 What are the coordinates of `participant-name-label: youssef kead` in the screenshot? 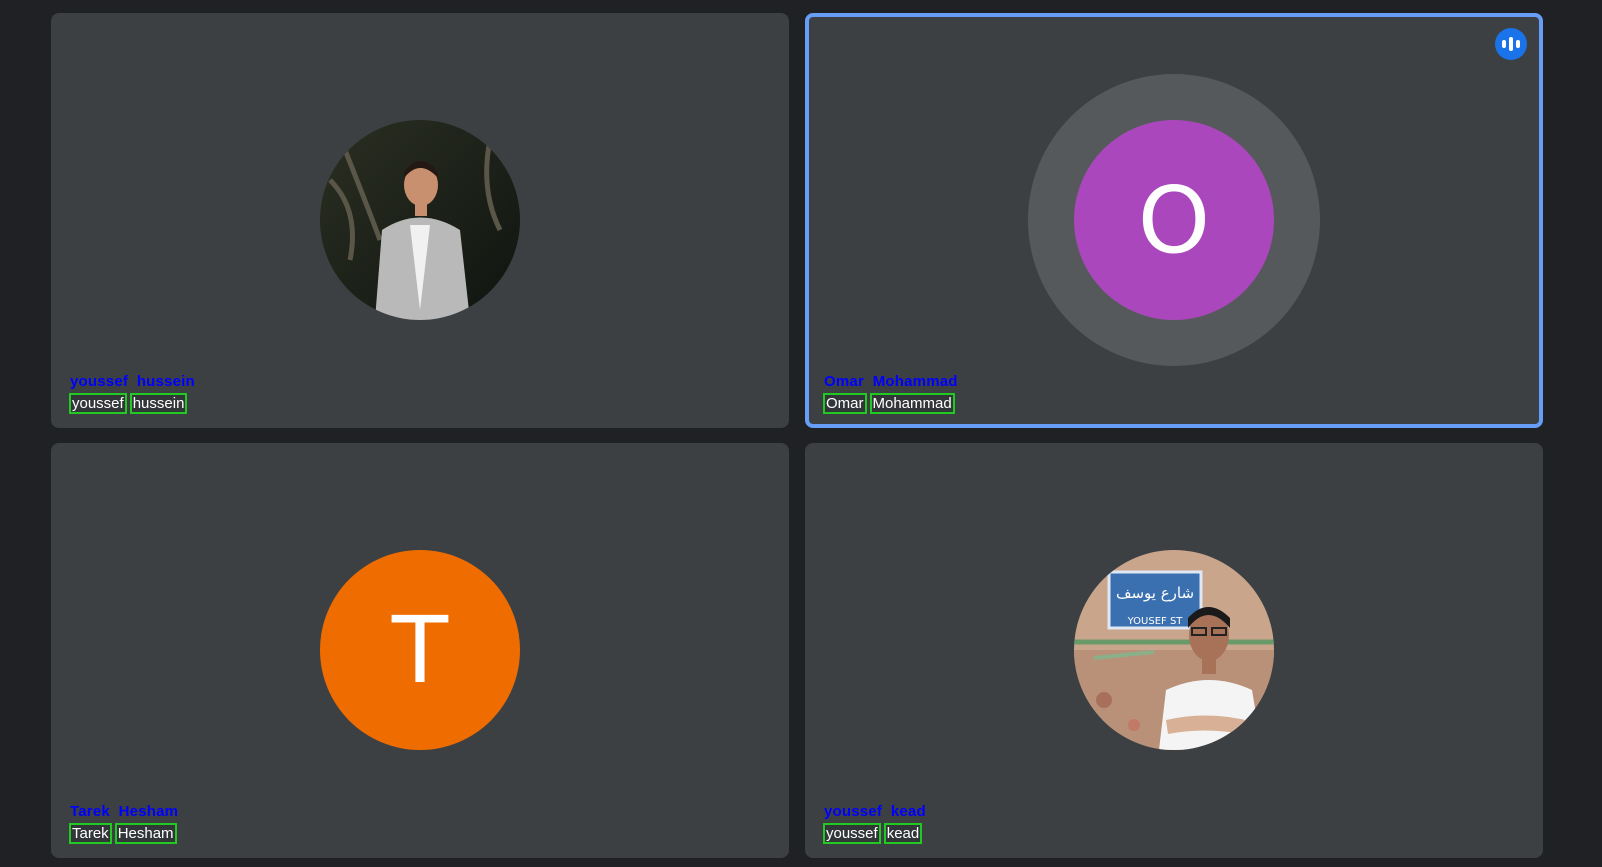 It's located at (875, 811).